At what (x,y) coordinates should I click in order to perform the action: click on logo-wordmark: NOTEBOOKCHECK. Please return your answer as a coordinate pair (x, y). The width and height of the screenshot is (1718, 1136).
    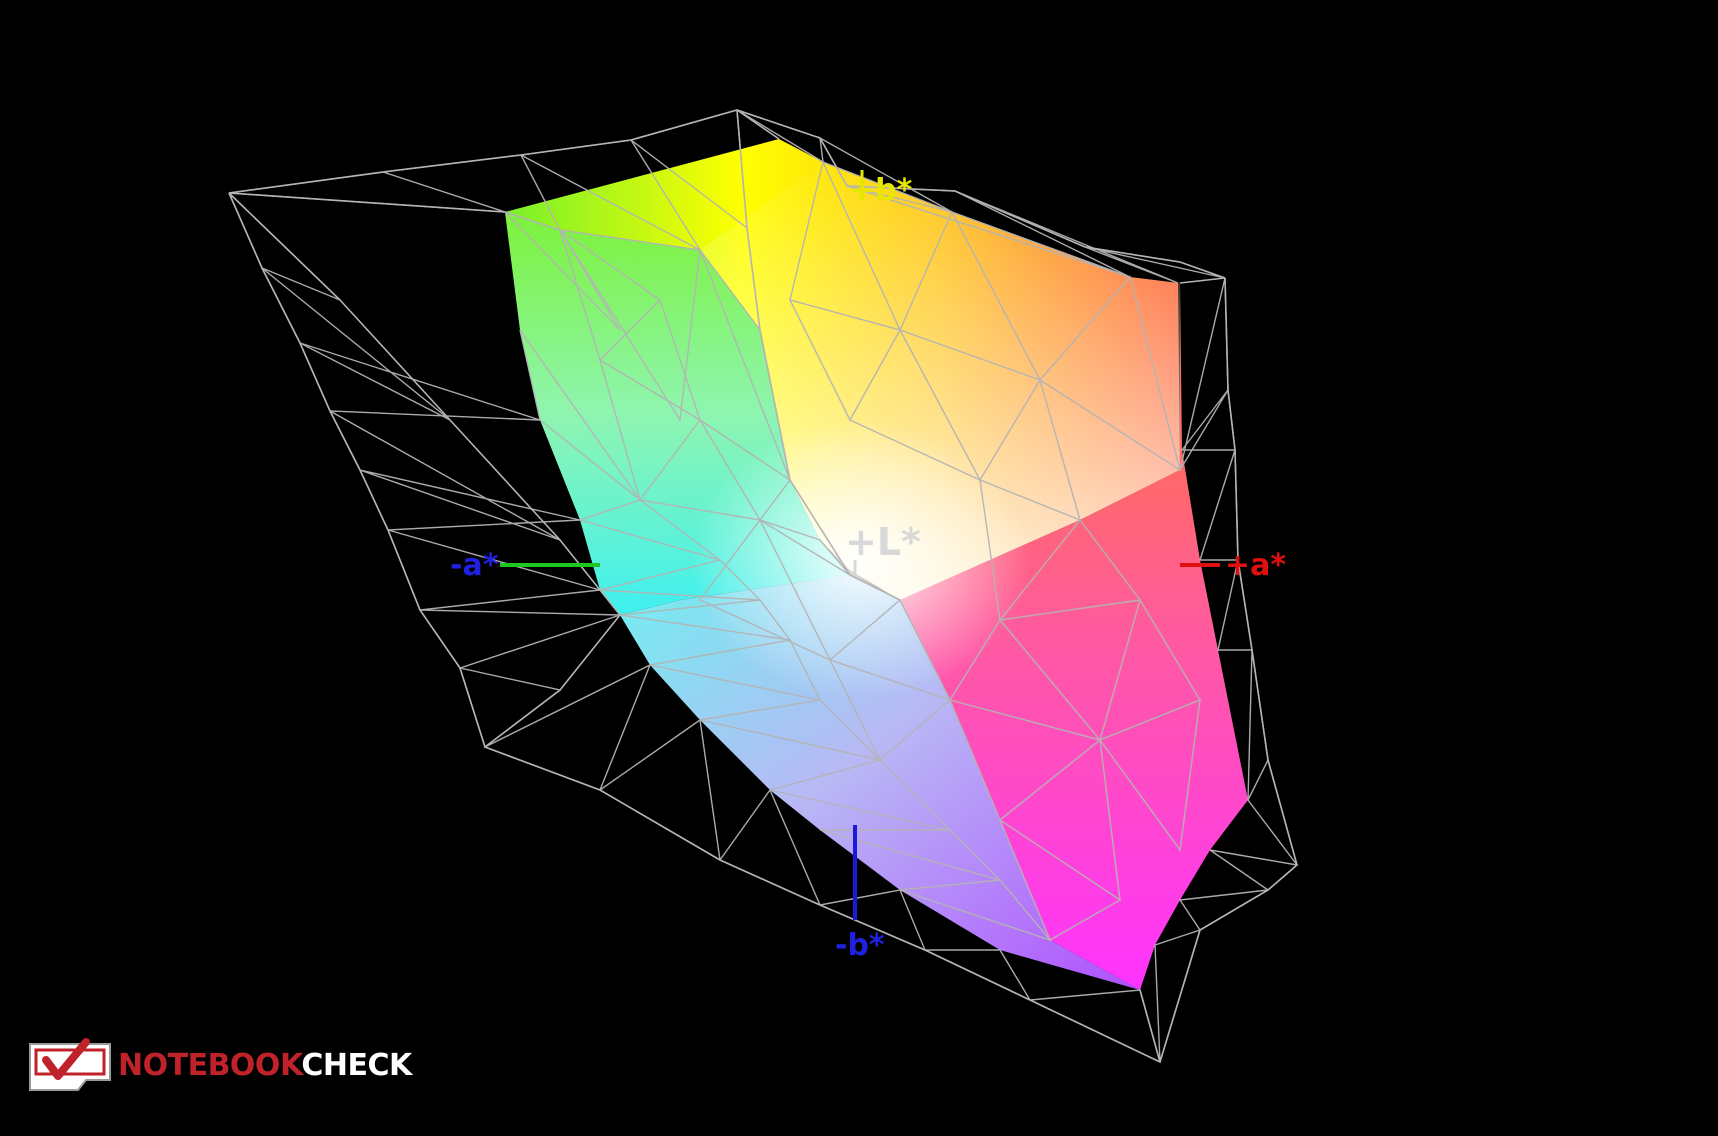
    Looking at the image, I should click on (265, 1066).